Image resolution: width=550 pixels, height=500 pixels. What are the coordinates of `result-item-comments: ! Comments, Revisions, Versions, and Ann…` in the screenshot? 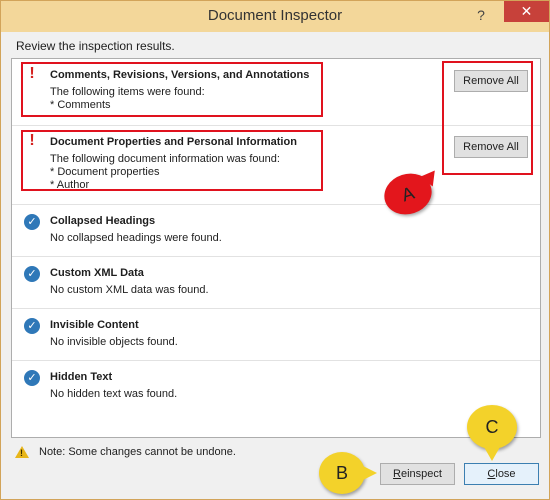 It's located at (276, 91).